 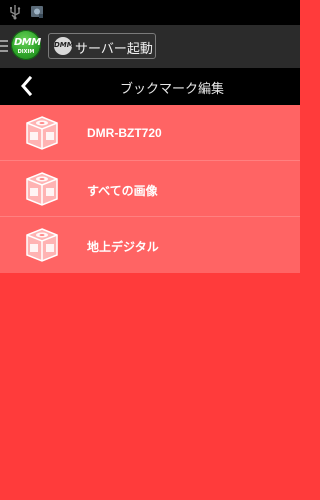 I want to click on list-item: すべての画像, so click(x=150, y=189).